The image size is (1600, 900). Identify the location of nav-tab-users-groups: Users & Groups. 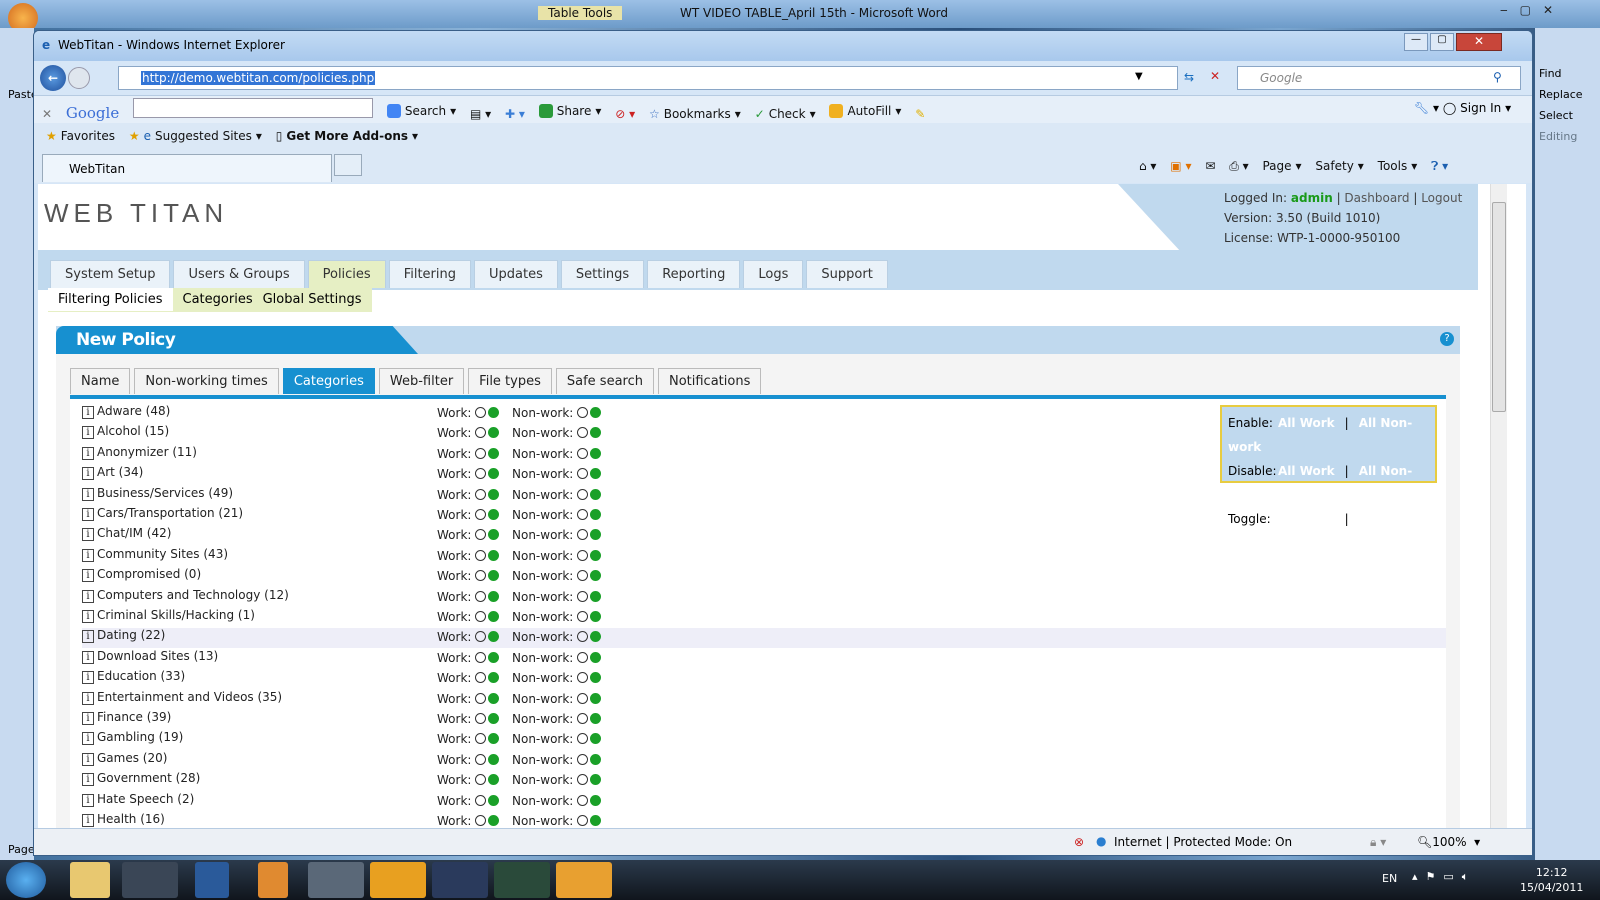
(239, 274).